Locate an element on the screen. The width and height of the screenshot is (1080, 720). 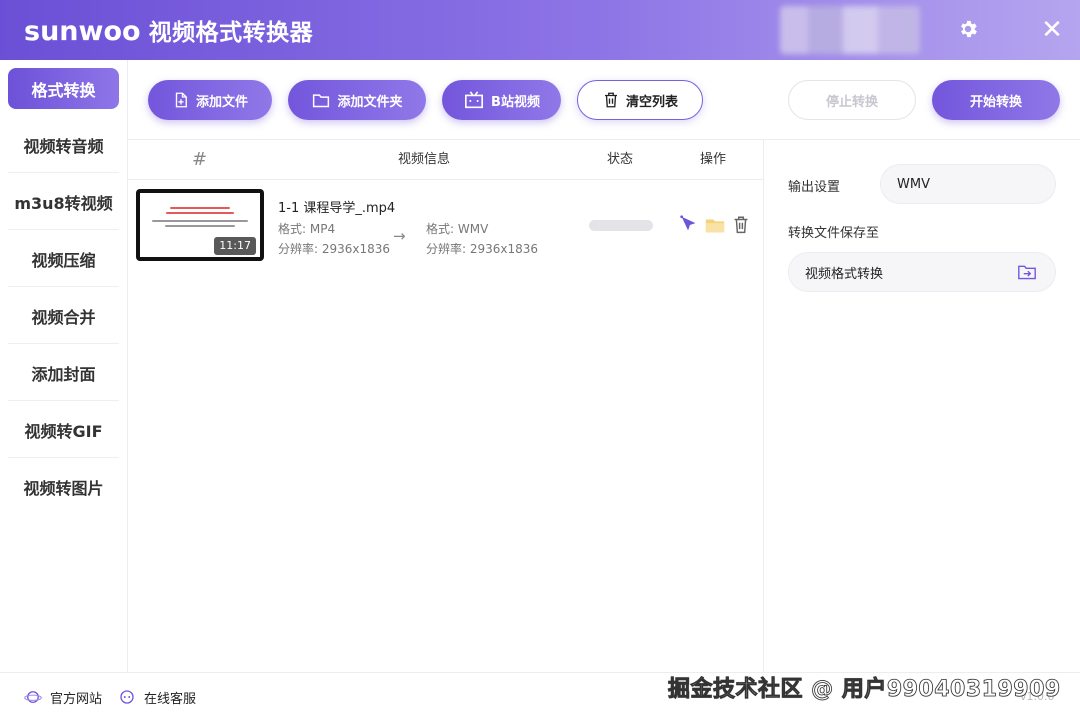
sidebar-item-video-to-audio: 视频转音频 is located at coordinates (63, 145).